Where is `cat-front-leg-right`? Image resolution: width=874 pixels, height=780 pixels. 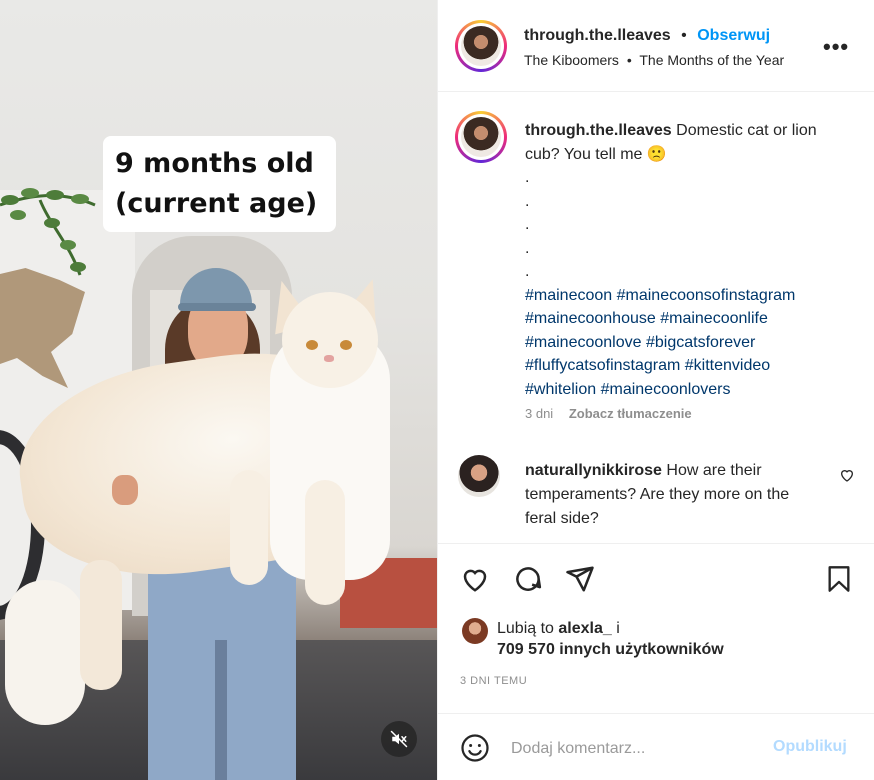 cat-front-leg-right is located at coordinates (325, 542).